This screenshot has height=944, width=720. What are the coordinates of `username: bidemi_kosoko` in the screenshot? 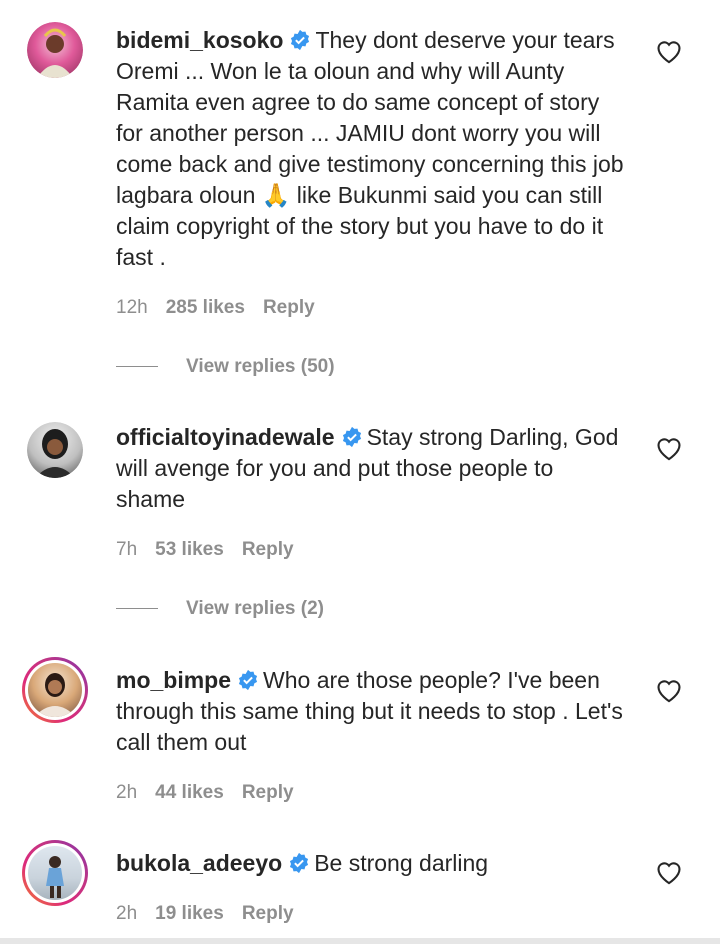 It's located at (199, 40).